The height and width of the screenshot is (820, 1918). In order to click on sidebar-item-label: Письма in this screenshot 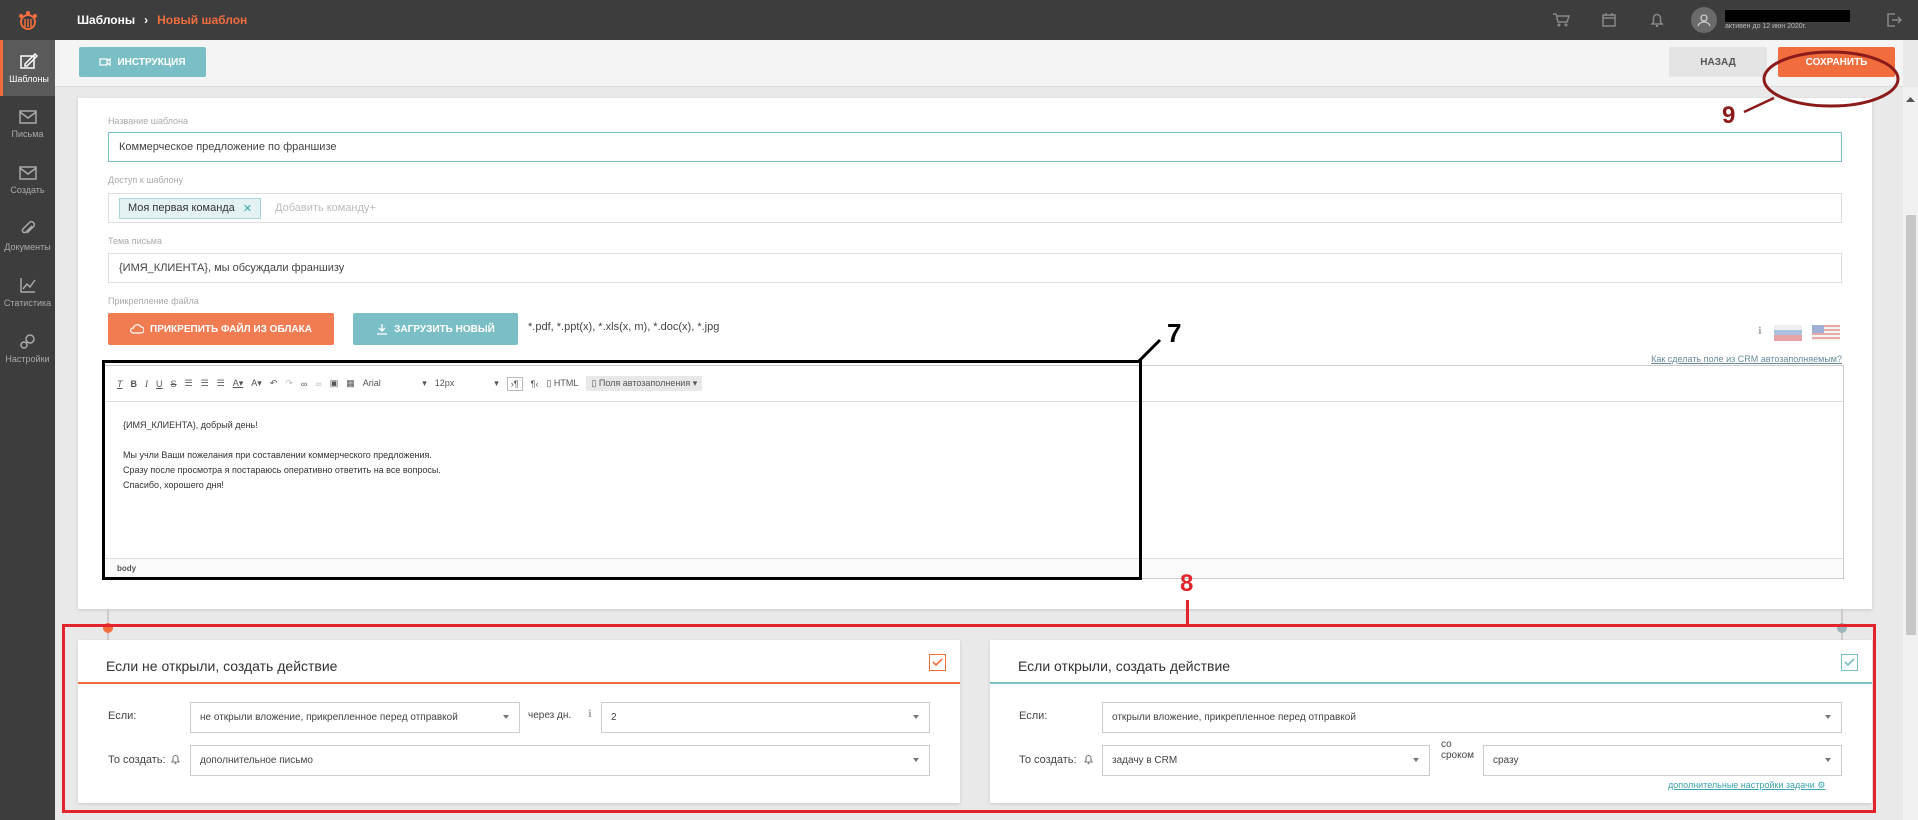, I will do `click(27, 134)`.